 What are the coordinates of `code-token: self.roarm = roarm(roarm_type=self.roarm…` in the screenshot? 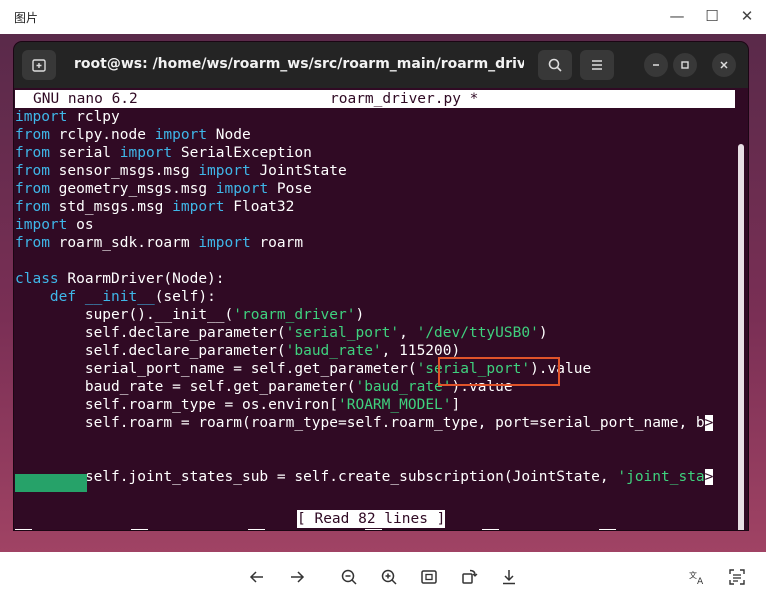 It's located at (360, 423).